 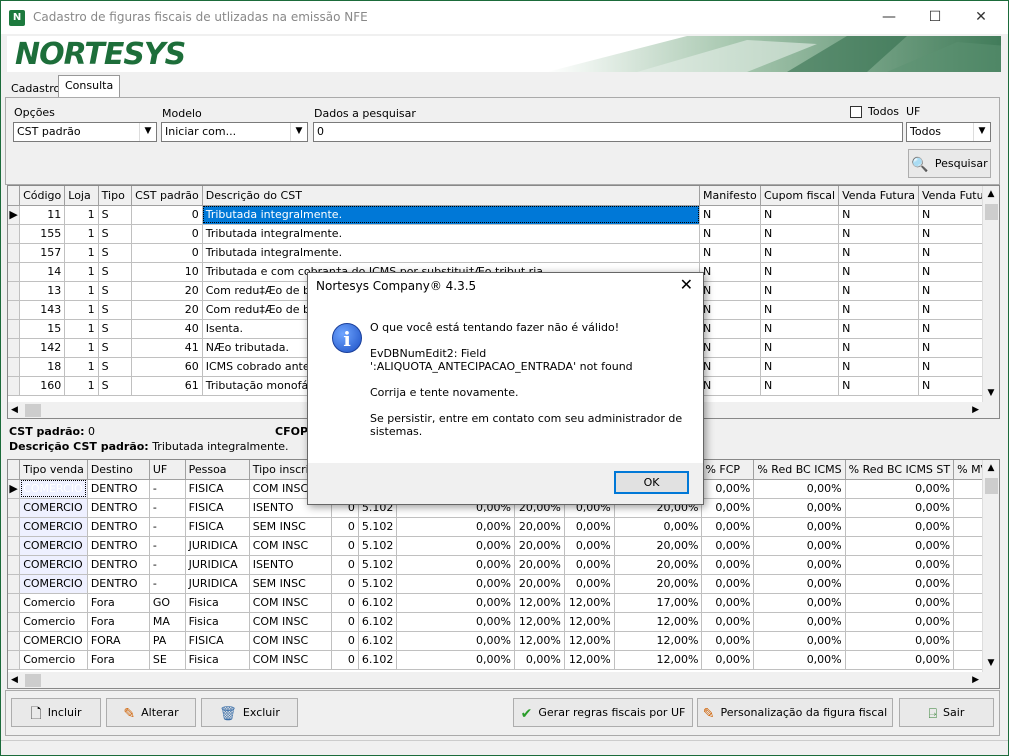 What do you see at coordinates (217, 527) in the screenshot?
I see `rules-cell: FISICA` at bounding box center [217, 527].